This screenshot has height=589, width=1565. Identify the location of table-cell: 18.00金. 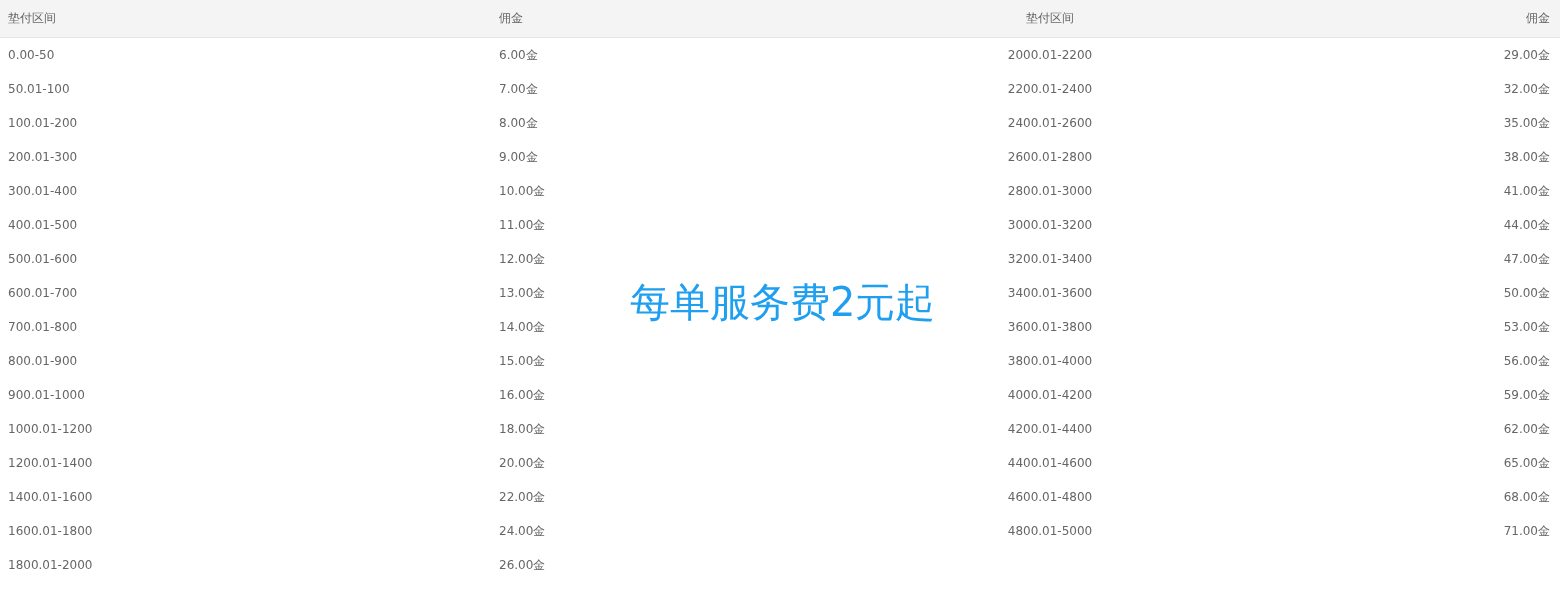
(522, 428).